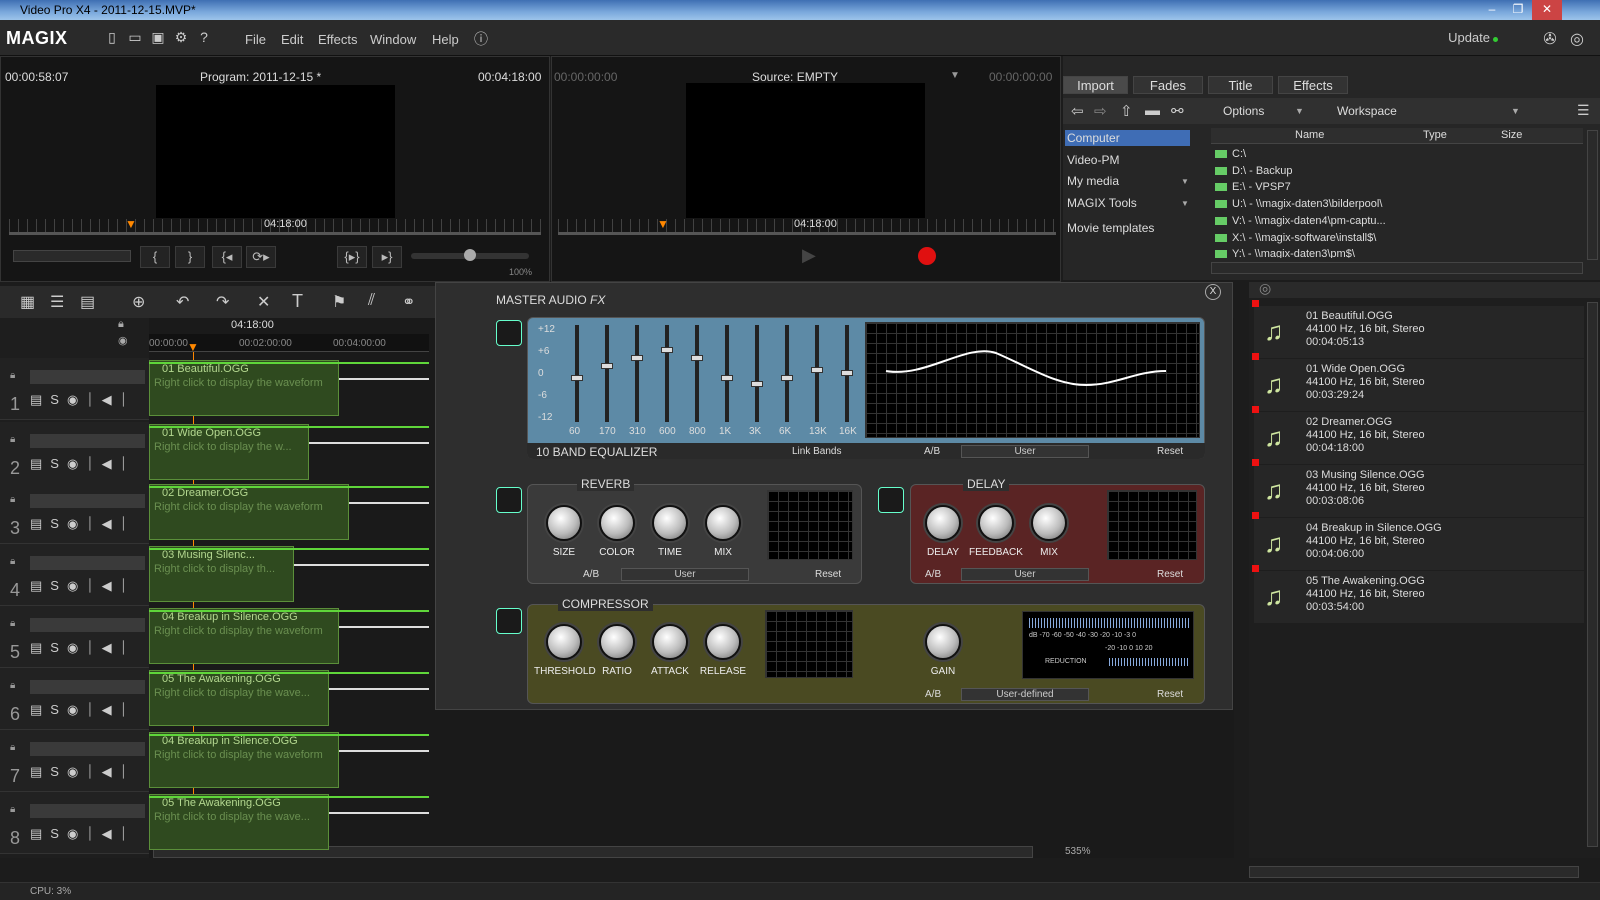 This screenshot has height=900, width=1600. Describe the element at coordinates (371, 301) in the screenshot. I see `split-icon: ⫽` at that location.